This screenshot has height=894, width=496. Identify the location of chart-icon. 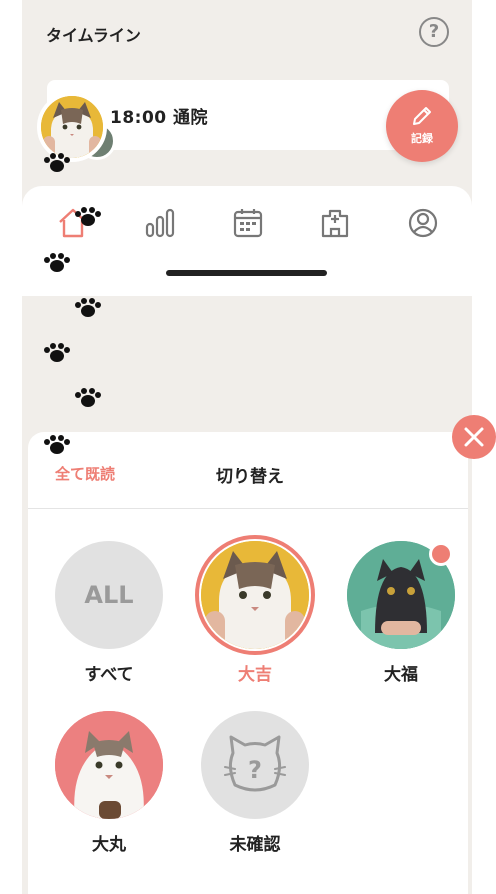
(160, 223).